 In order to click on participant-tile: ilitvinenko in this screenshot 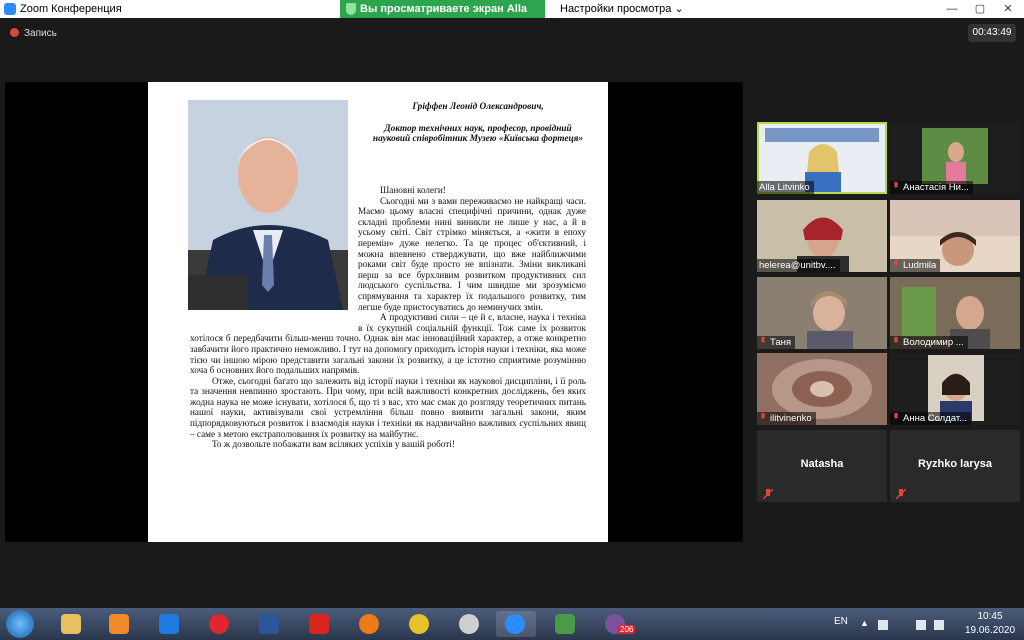, I will do `click(822, 389)`.